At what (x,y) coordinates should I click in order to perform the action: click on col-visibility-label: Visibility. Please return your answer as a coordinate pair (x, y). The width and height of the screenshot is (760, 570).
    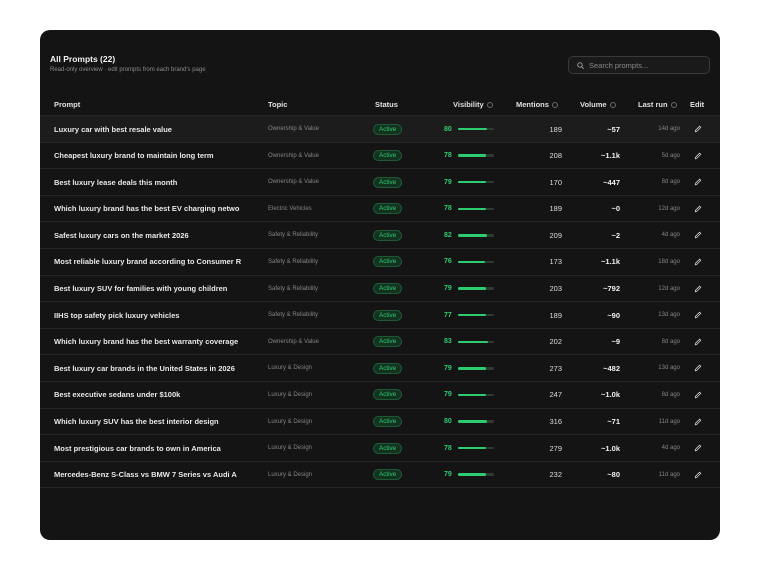
    Looking at the image, I should click on (468, 104).